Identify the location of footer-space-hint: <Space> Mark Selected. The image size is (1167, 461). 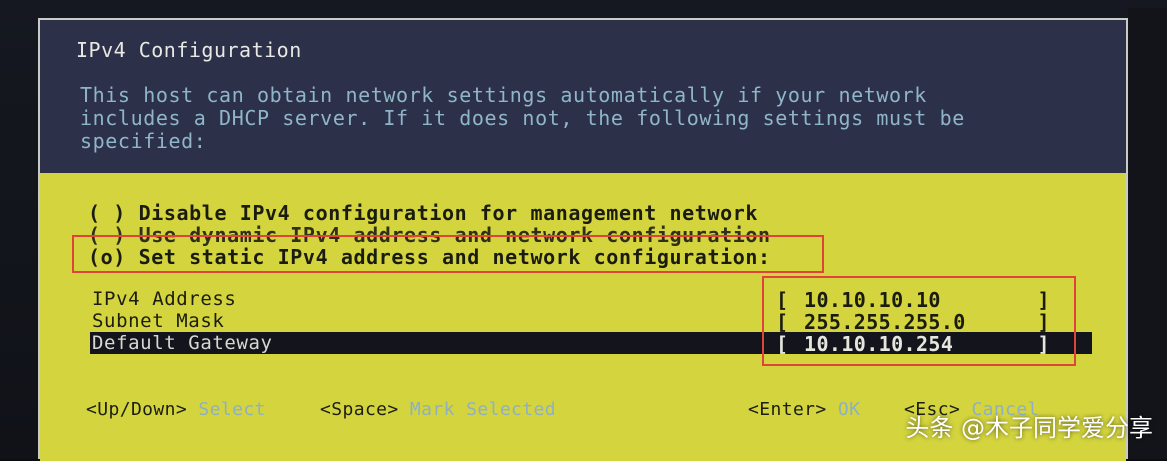
(438, 409).